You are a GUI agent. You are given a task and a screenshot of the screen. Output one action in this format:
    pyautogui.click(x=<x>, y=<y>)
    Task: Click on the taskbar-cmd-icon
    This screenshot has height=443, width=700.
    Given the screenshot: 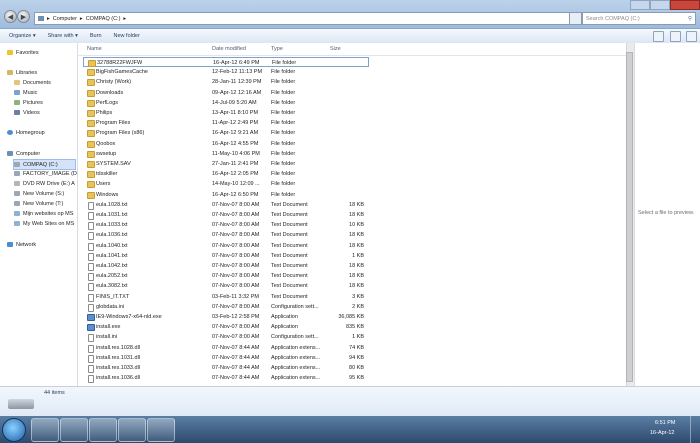 What is the action you would take?
    pyautogui.click(x=132, y=430)
    